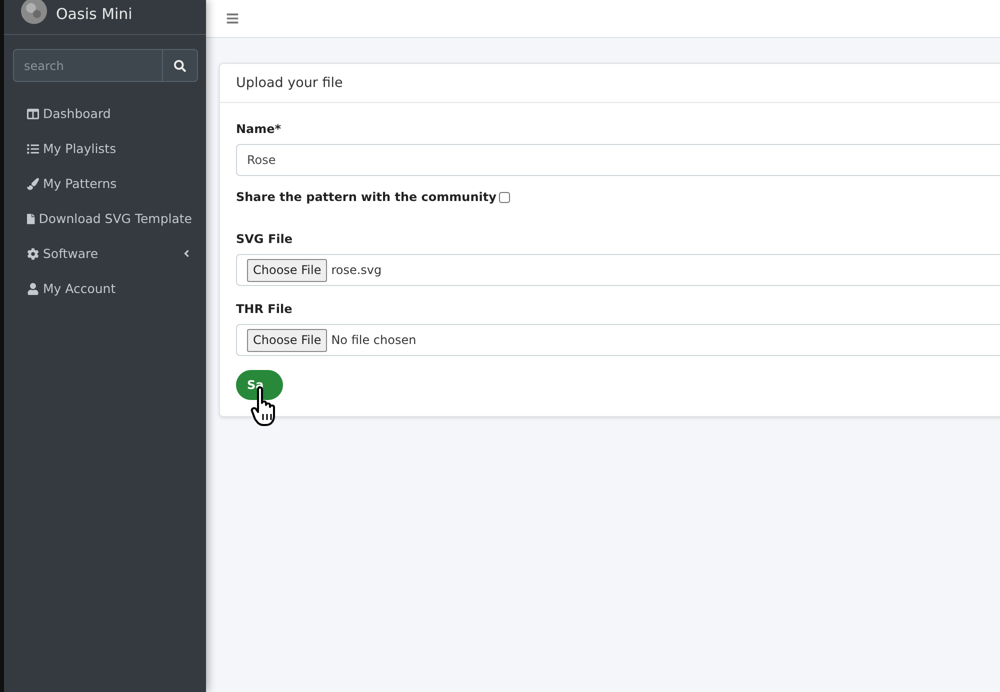  I want to click on search-field: search, so click(105, 65).